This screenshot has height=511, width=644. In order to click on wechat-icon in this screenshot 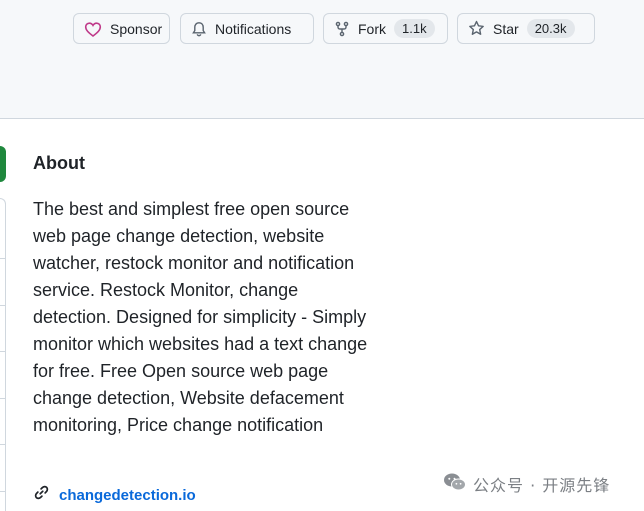, I will do `click(455, 484)`.